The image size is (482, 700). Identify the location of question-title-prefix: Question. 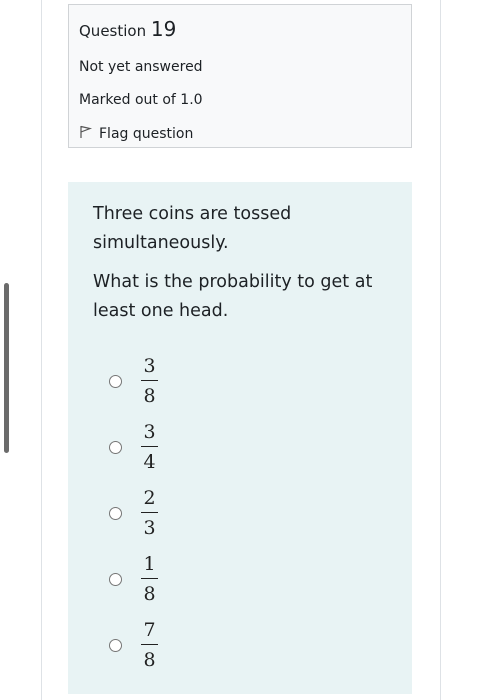
(113, 31).